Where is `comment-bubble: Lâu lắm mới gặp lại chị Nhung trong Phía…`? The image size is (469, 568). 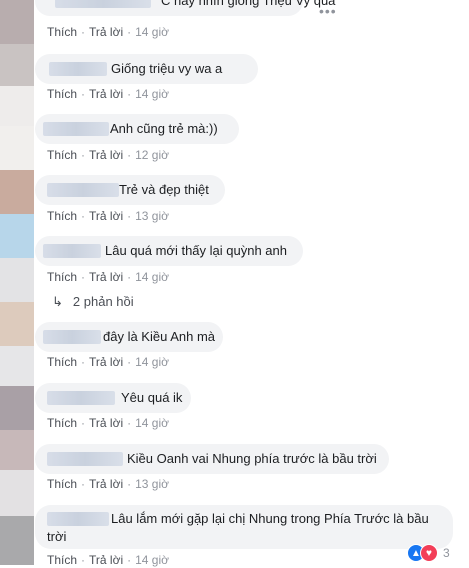 comment-bubble: Lâu lắm mới gặp lại chị Nhung trong Phía… is located at coordinates (244, 527).